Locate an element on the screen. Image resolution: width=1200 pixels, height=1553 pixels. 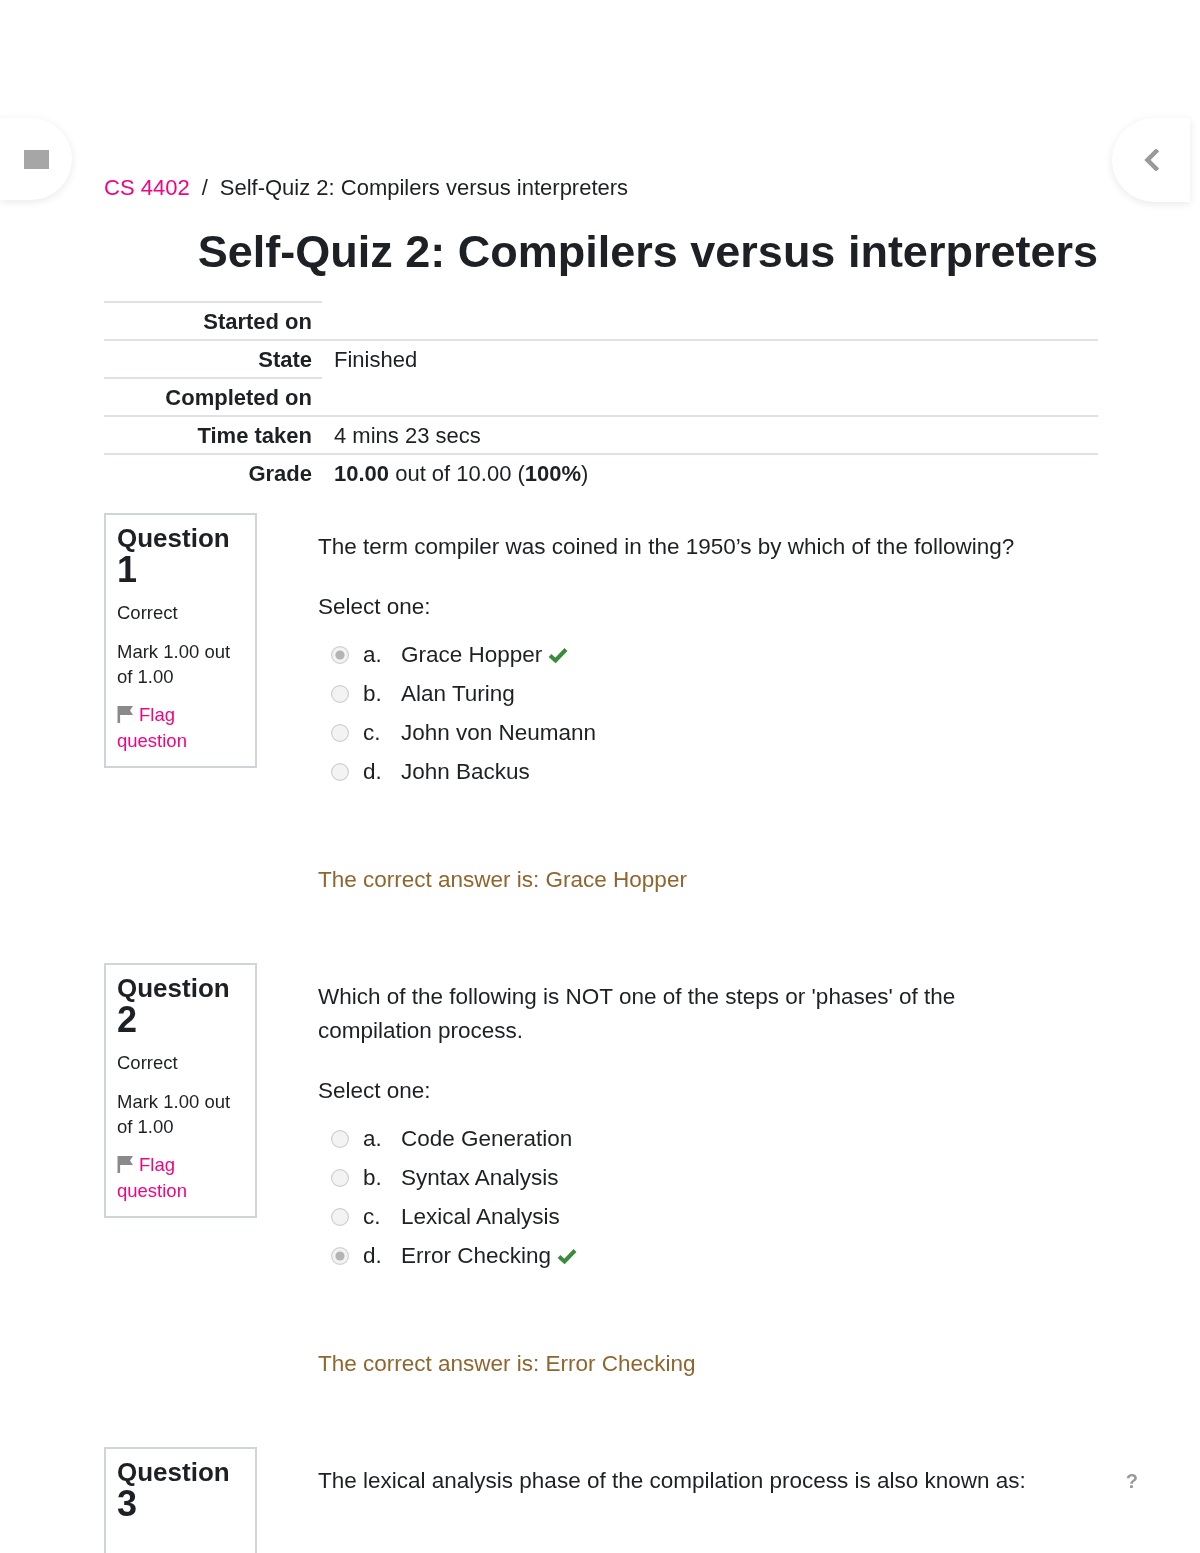
breadcrumb-link: CS 4402 is located at coordinates (147, 188).